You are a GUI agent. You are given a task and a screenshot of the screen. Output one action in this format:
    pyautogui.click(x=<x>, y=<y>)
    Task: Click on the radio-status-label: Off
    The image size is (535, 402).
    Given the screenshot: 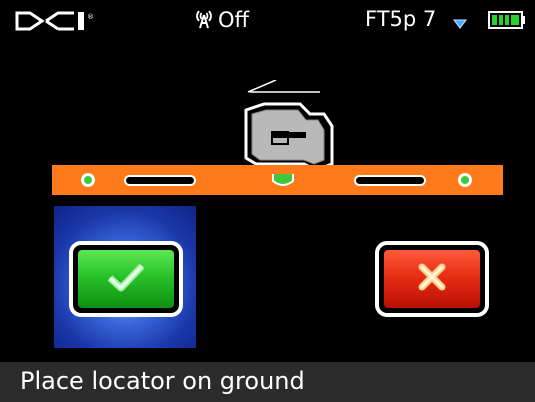 What is the action you would take?
    pyautogui.click(x=233, y=20)
    